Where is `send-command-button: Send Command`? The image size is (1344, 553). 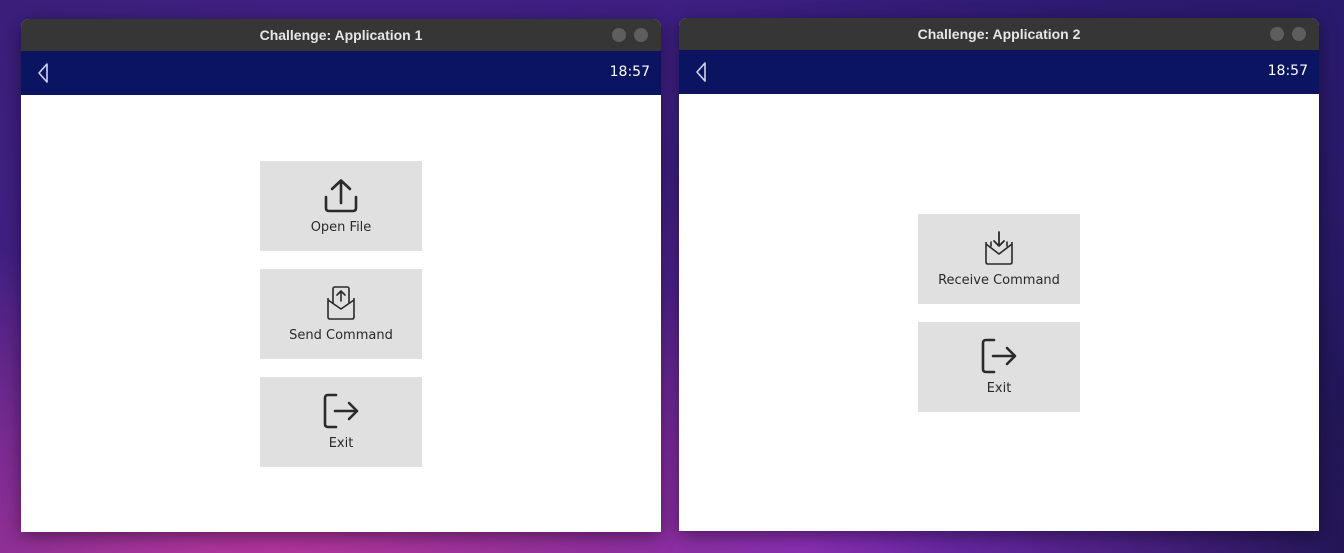
send-command-button: Send Command is located at coordinates (341, 314).